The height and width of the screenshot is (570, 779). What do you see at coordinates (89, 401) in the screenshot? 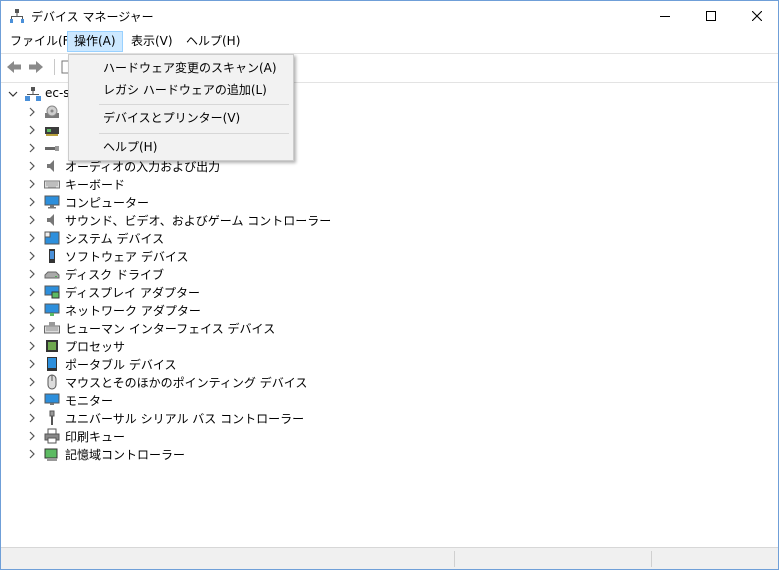
I see `tree-item-label: モニター` at bounding box center [89, 401].